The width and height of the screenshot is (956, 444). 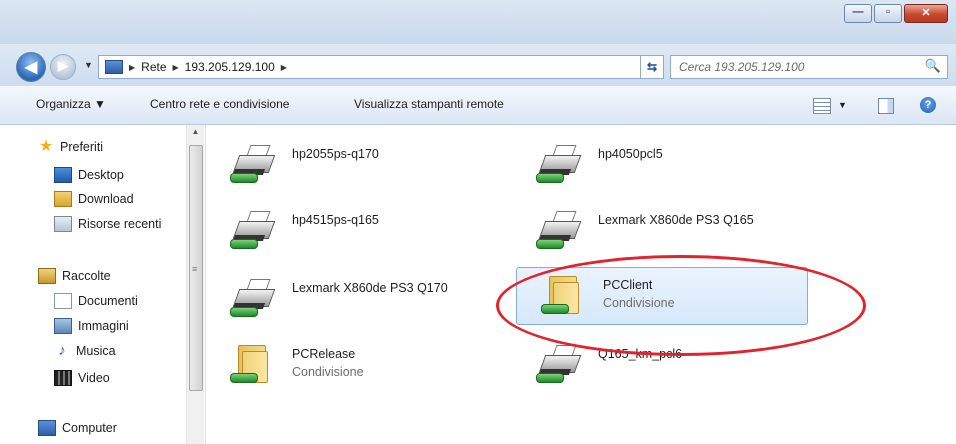 What do you see at coordinates (106, 199) in the screenshot?
I see `nav-download-label: Download` at bounding box center [106, 199].